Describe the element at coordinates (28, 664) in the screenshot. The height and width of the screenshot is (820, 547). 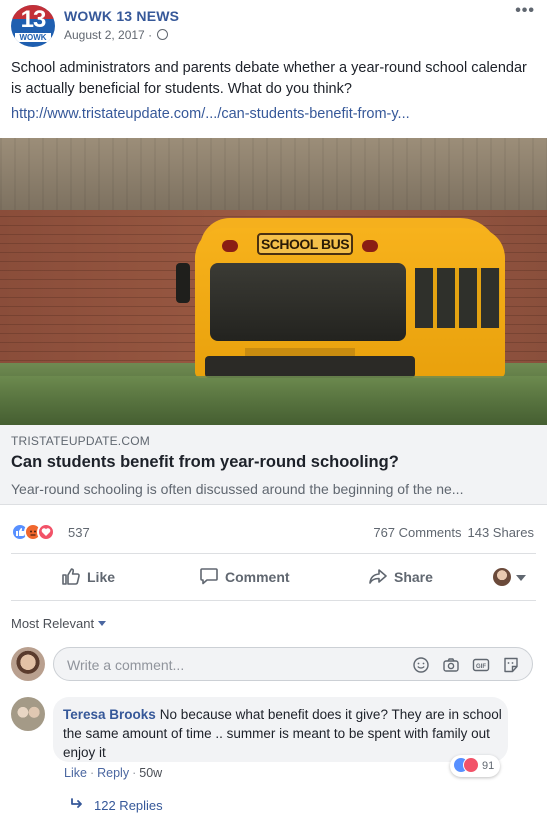
I see `current-user-avatar` at that location.